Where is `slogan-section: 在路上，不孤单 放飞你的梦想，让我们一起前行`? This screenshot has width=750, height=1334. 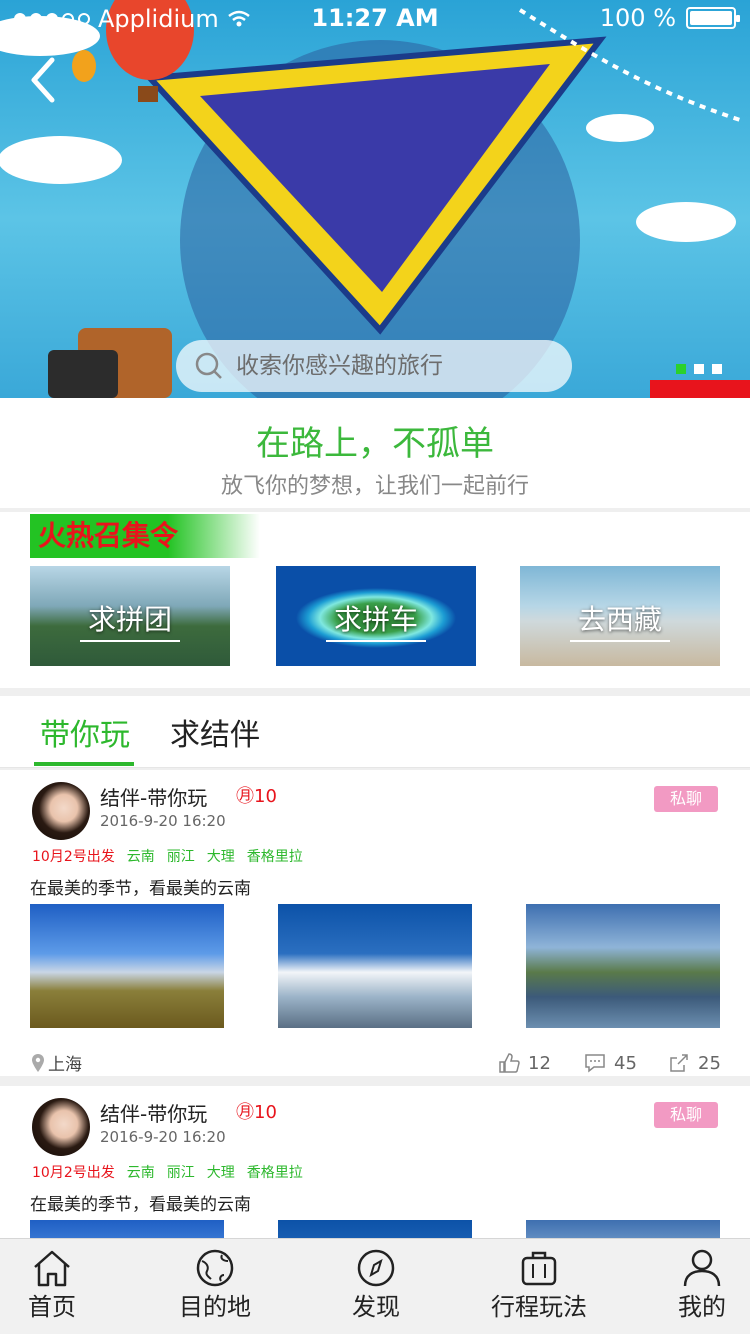 slogan-section: 在路上，不孤单 放飞你的梦想，让我们一起前行 is located at coordinates (375, 453).